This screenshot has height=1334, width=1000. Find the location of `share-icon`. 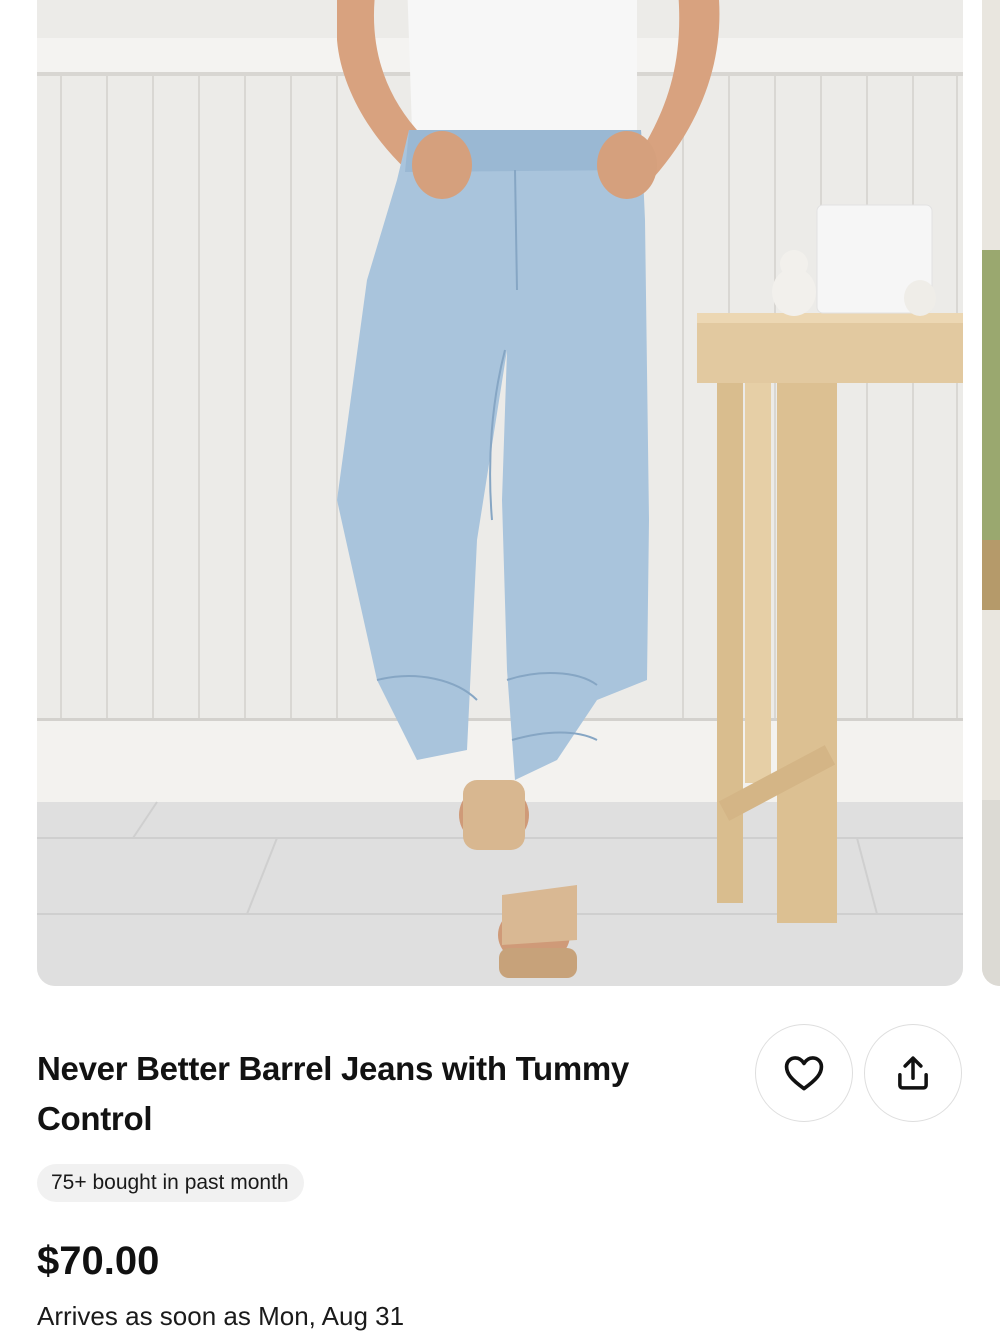

share-icon is located at coordinates (913, 1073).